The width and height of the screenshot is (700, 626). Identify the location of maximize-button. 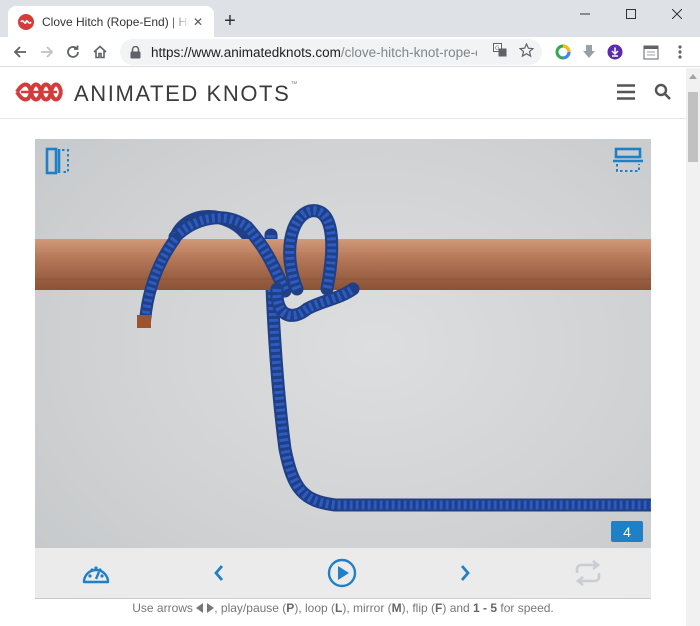
(631, 14).